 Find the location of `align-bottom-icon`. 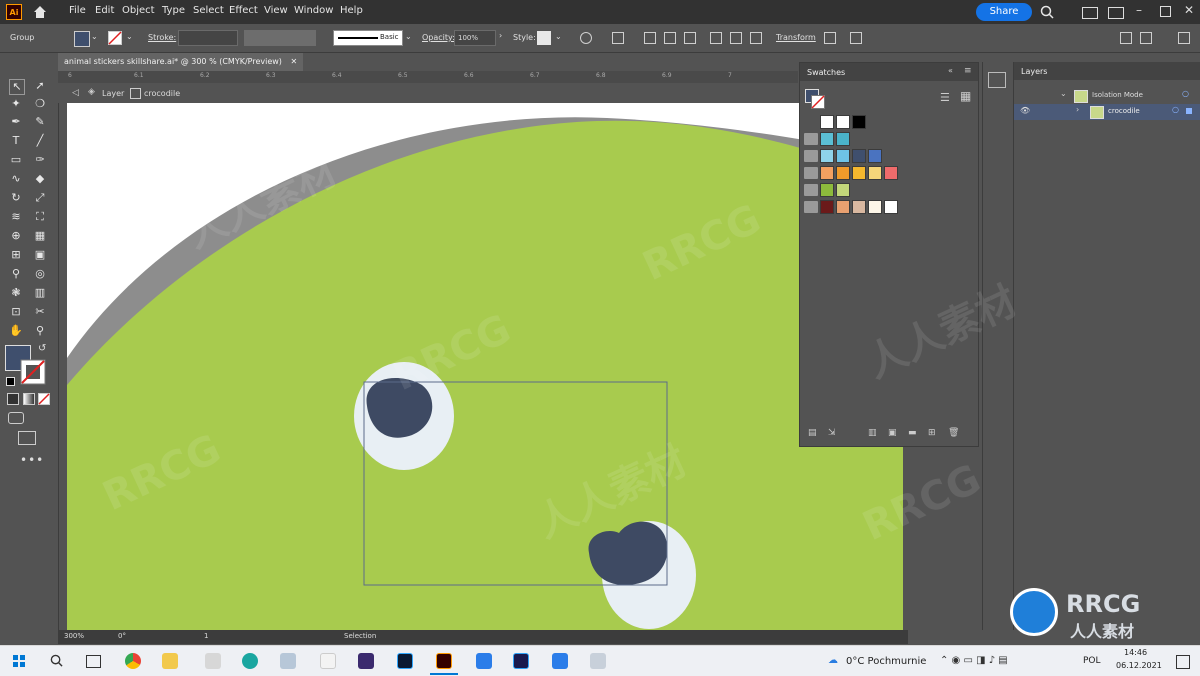

align-bottom-icon is located at coordinates (756, 38).